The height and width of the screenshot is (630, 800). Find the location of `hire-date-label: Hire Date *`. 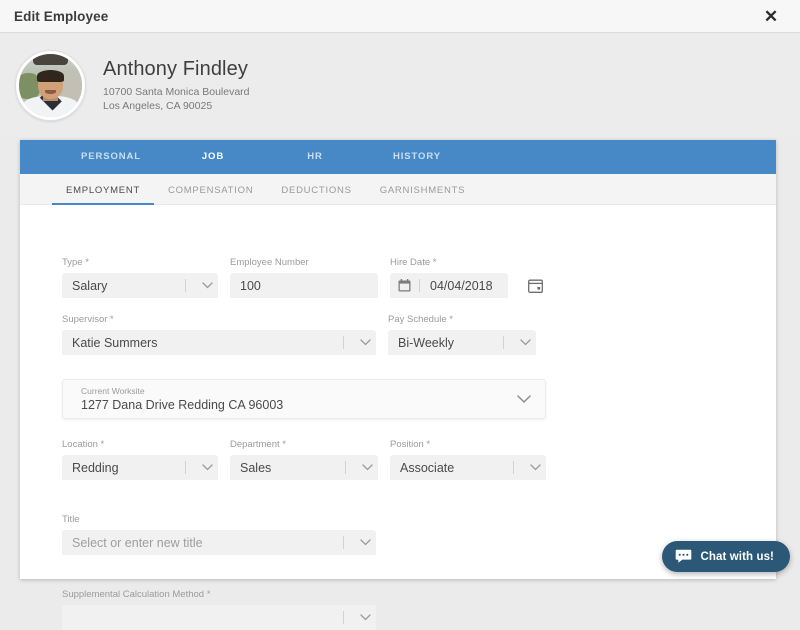

hire-date-label: Hire Date * is located at coordinates (449, 263).